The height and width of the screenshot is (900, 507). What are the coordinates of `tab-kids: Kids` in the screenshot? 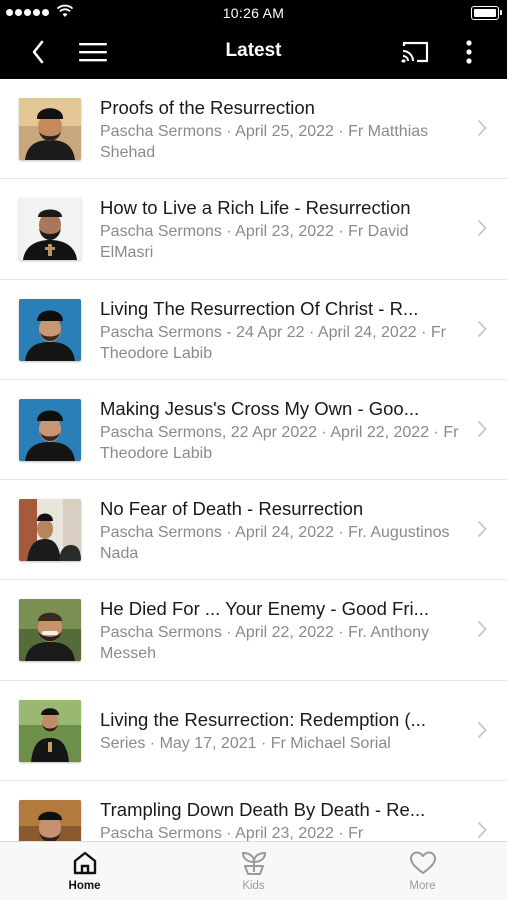 It's located at (253, 871).